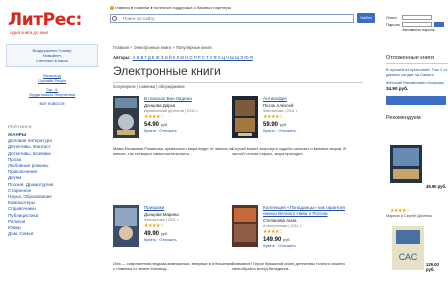  Describe the element at coordinates (167, 71) in the screenshot. I see `page-title: Электронные книги` at that location.